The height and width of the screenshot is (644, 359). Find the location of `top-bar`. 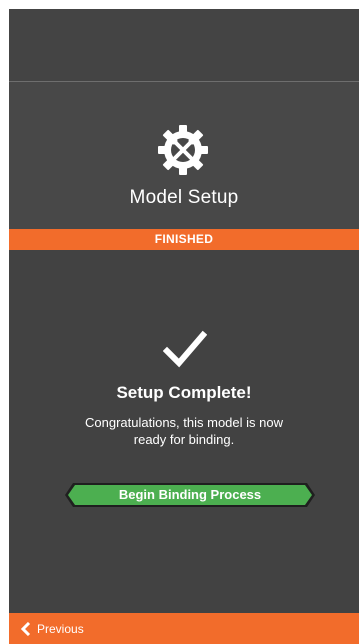

top-bar is located at coordinates (184, 45).